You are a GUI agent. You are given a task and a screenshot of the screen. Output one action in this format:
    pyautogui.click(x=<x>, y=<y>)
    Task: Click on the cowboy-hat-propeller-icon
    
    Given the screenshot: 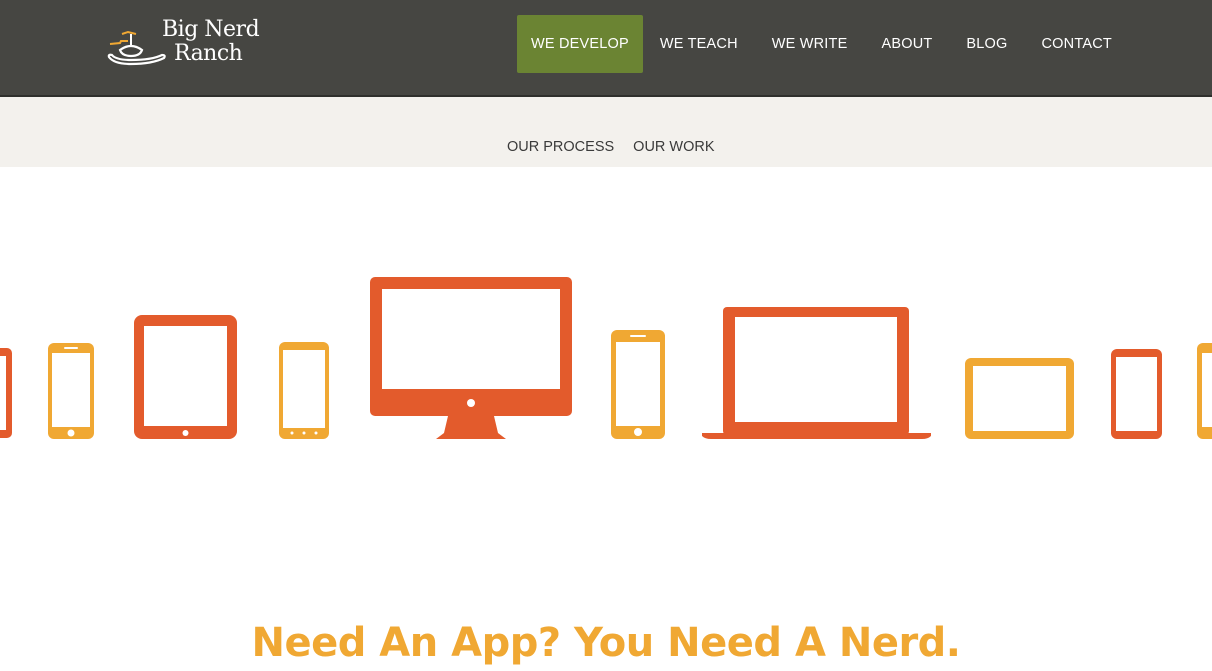 What is the action you would take?
    pyautogui.click(x=136, y=48)
    